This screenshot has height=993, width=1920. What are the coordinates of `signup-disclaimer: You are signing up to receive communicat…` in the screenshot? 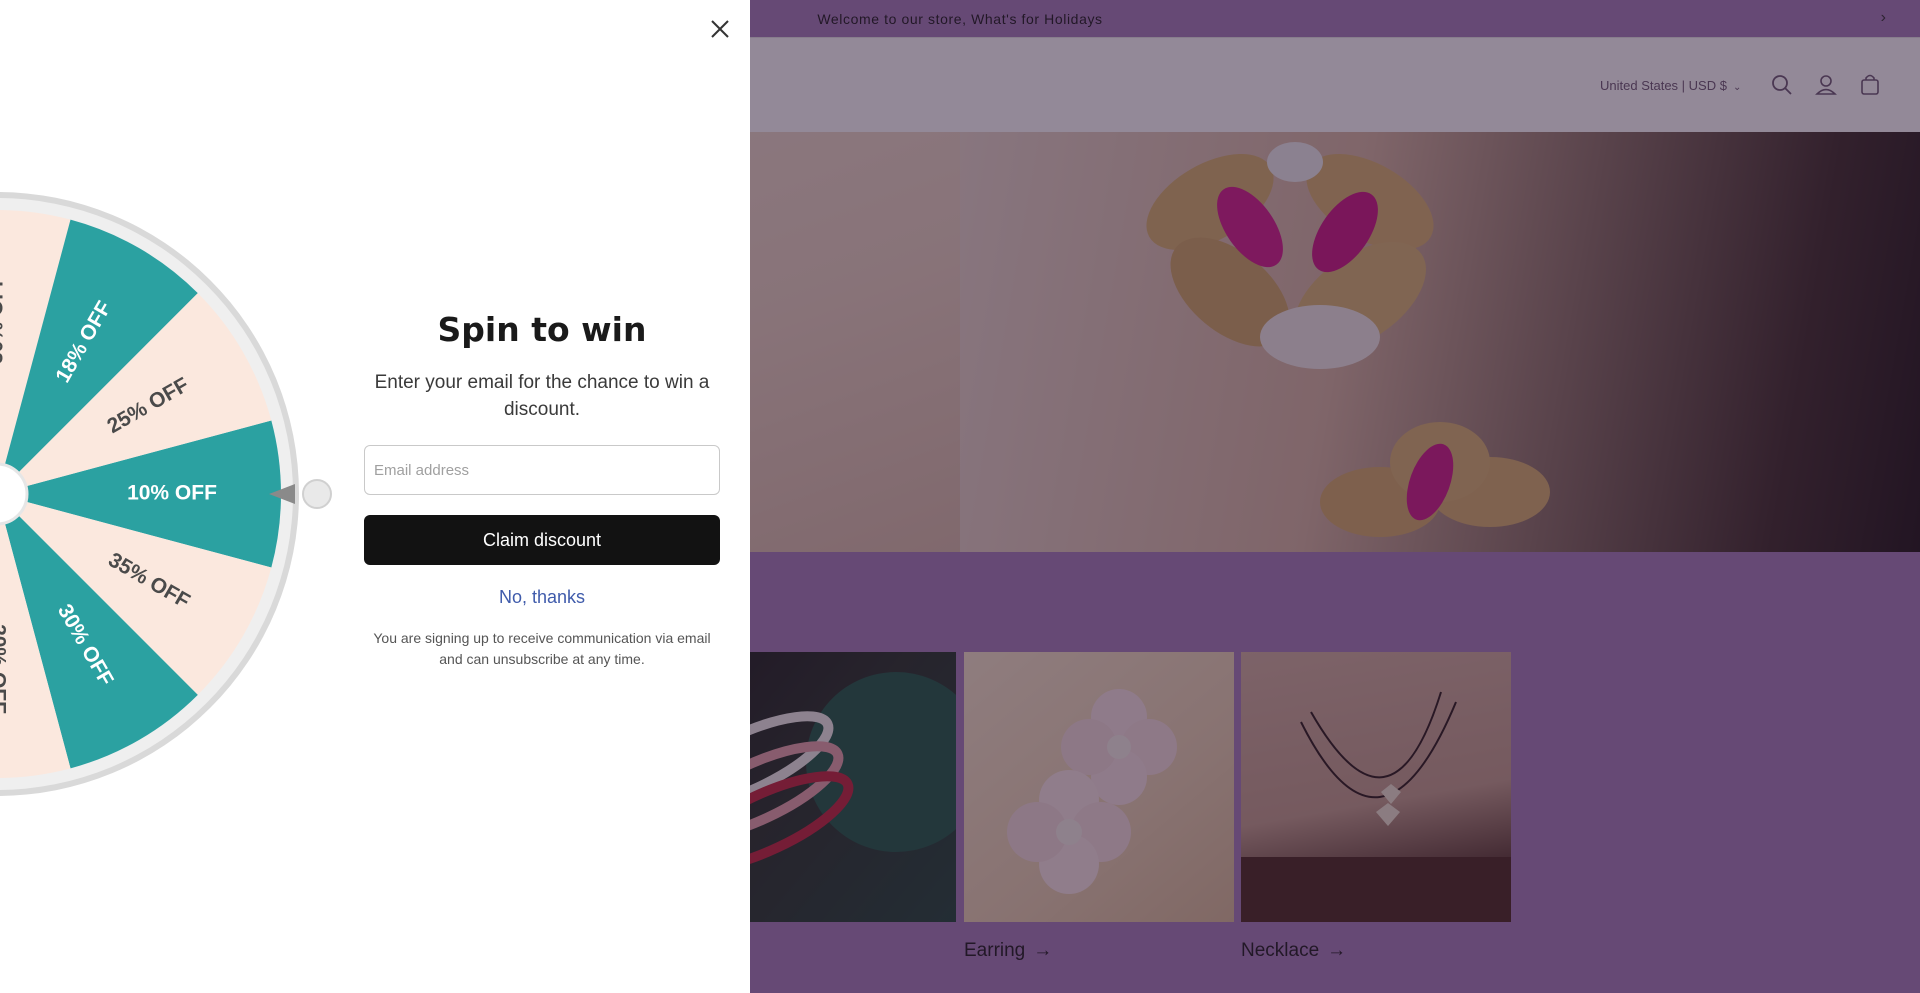 It's located at (542, 648).